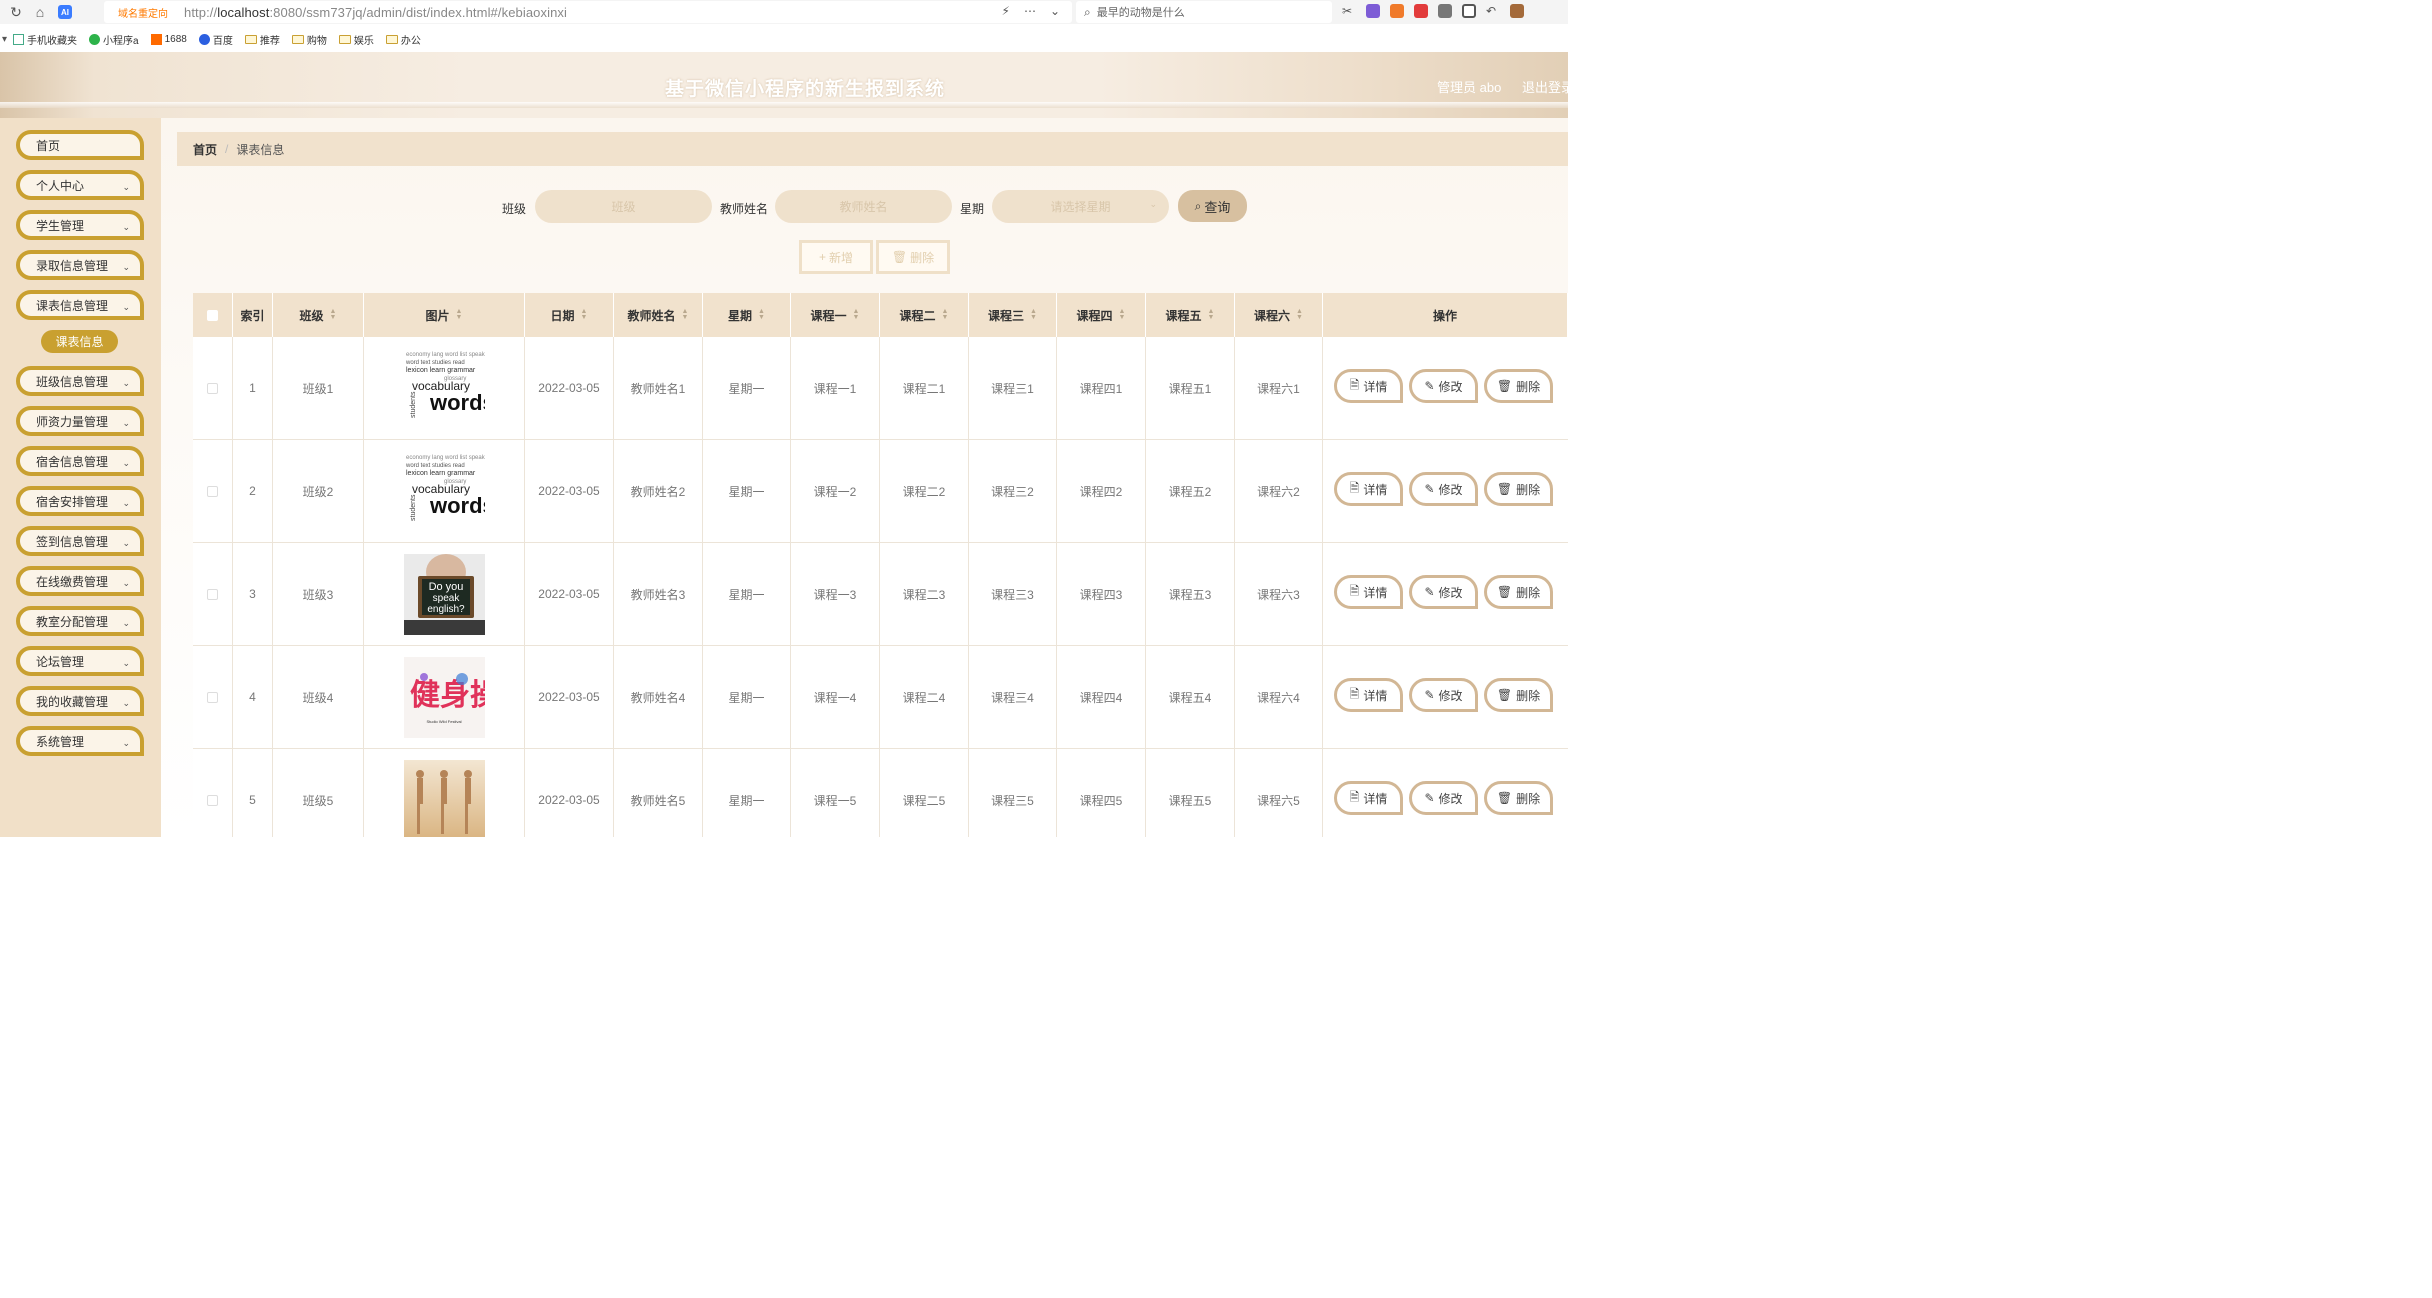  I want to click on bookmark-miniprogram: 小程序a, so click(114, 39).